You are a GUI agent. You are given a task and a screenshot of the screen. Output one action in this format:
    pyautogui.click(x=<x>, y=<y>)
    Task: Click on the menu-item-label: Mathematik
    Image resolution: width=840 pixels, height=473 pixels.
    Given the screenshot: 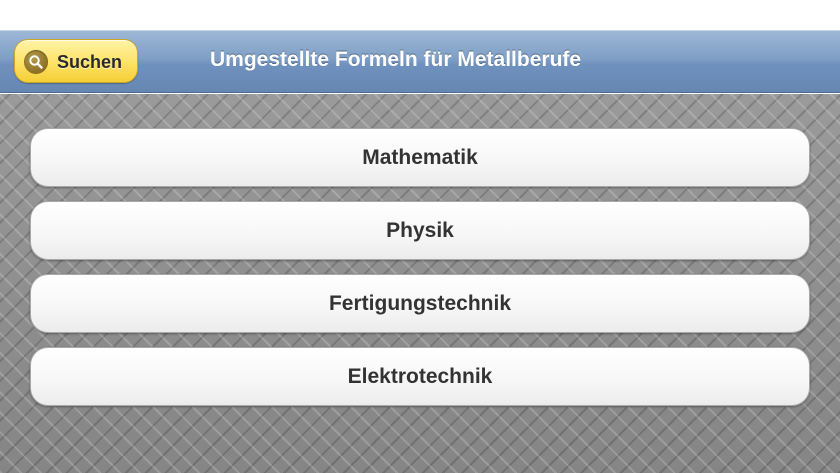 What is the action you would take?
    pyautogui.click(x=420, y=157)
    